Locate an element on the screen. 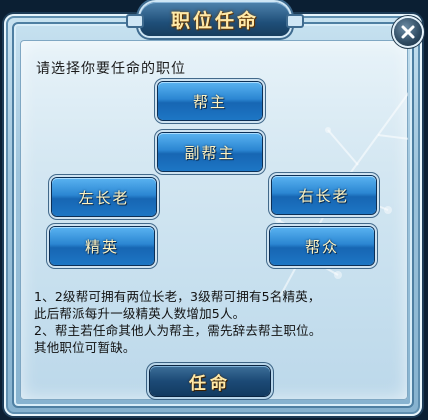  vice-leader-button: 副帮主 is located at coordinates (210, 152).